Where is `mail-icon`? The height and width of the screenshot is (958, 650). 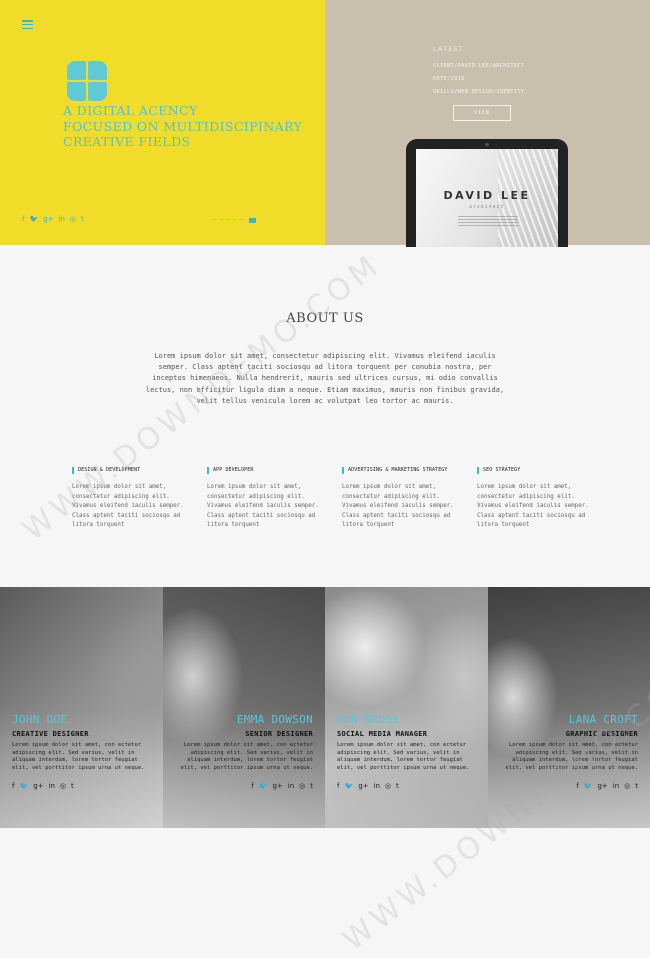 mail-icon is located at coordinates (252, 220).